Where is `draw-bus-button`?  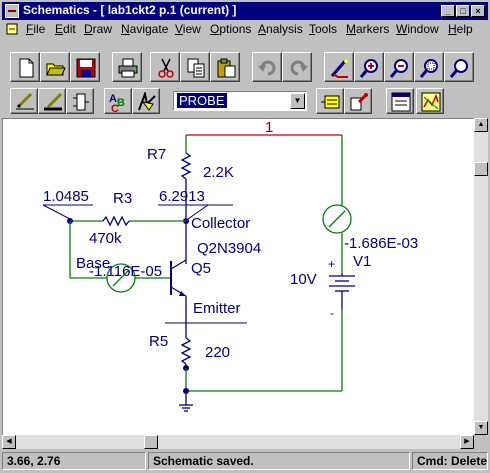 draw-bus-button is located at coordinates (52, 101).